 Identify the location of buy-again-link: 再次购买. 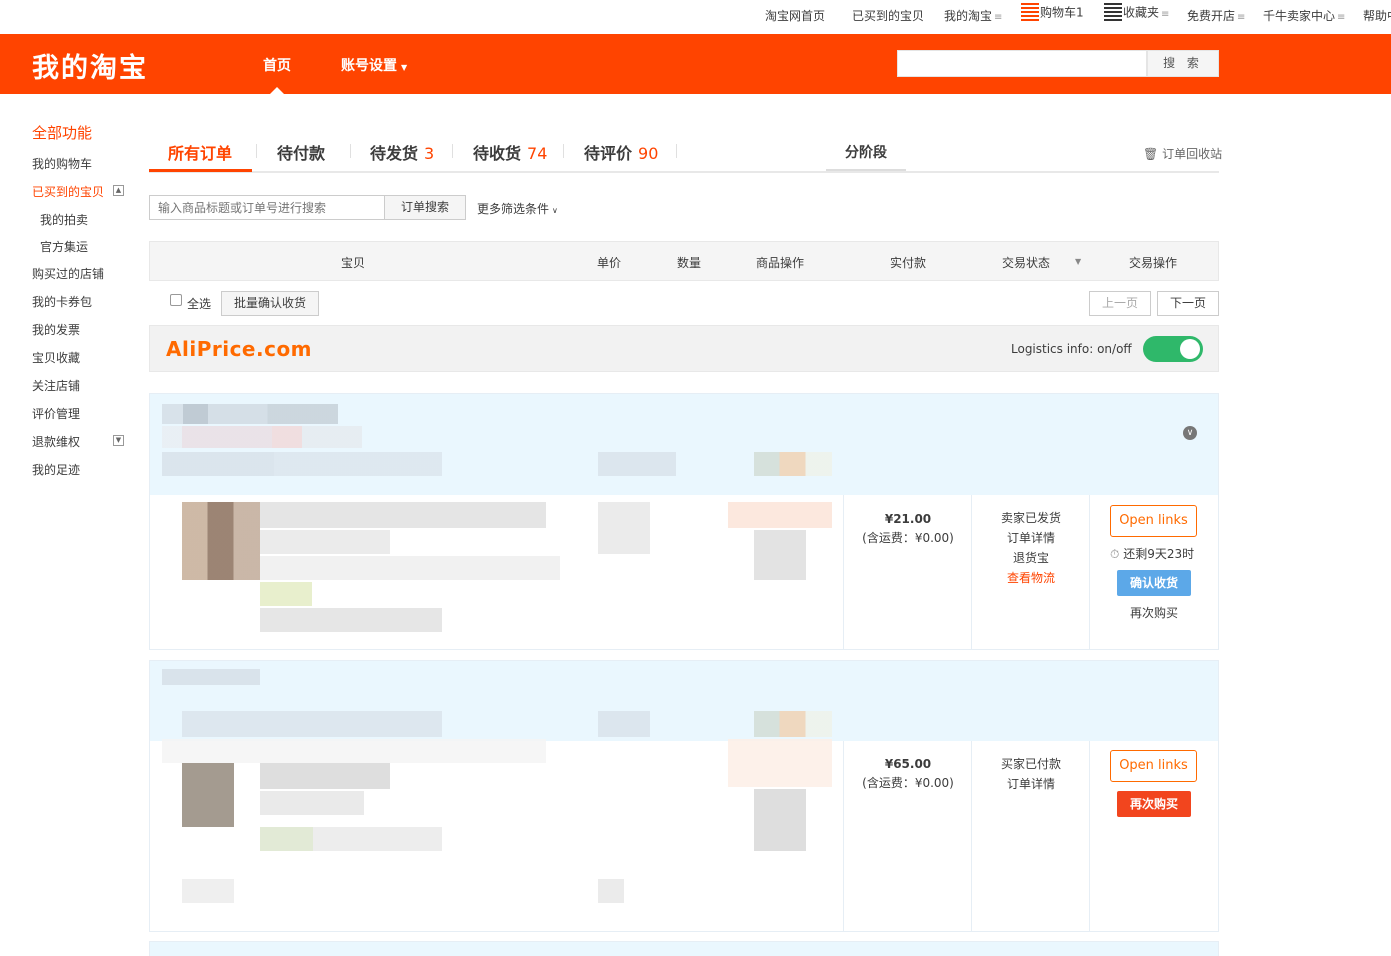
(1154, 612).